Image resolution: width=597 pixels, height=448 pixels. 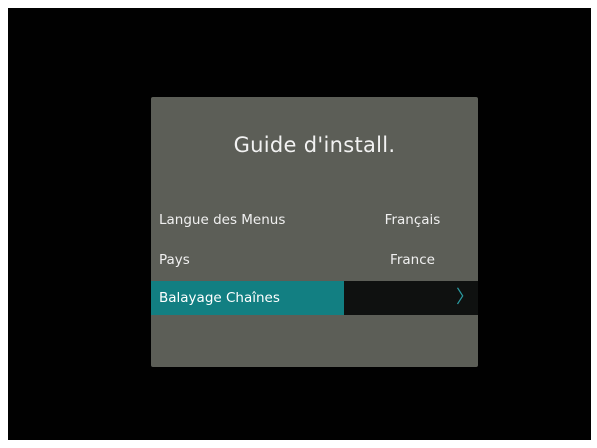 I want to click on menu-row-language: Langue des Menus Français, so click(x=314, y=220).